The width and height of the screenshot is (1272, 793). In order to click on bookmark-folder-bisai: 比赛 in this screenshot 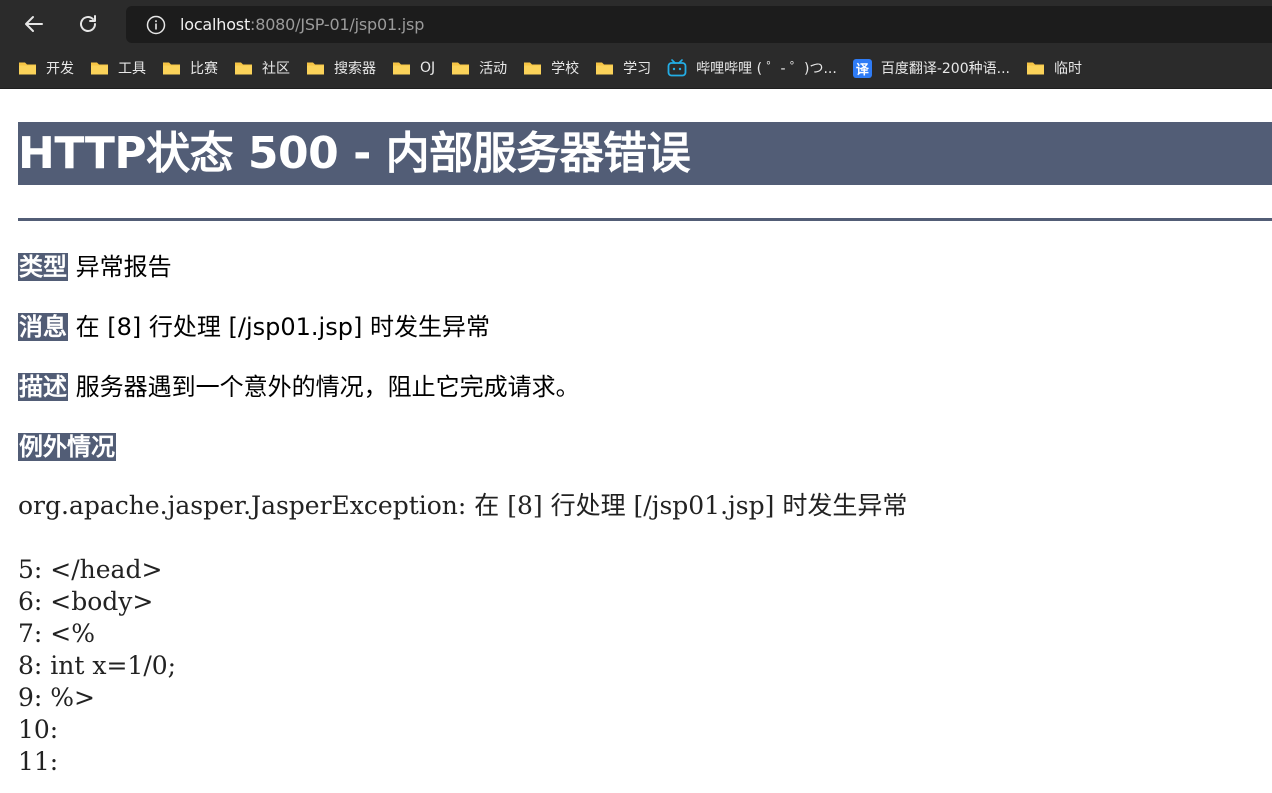, I will do `click(192, 68)`.